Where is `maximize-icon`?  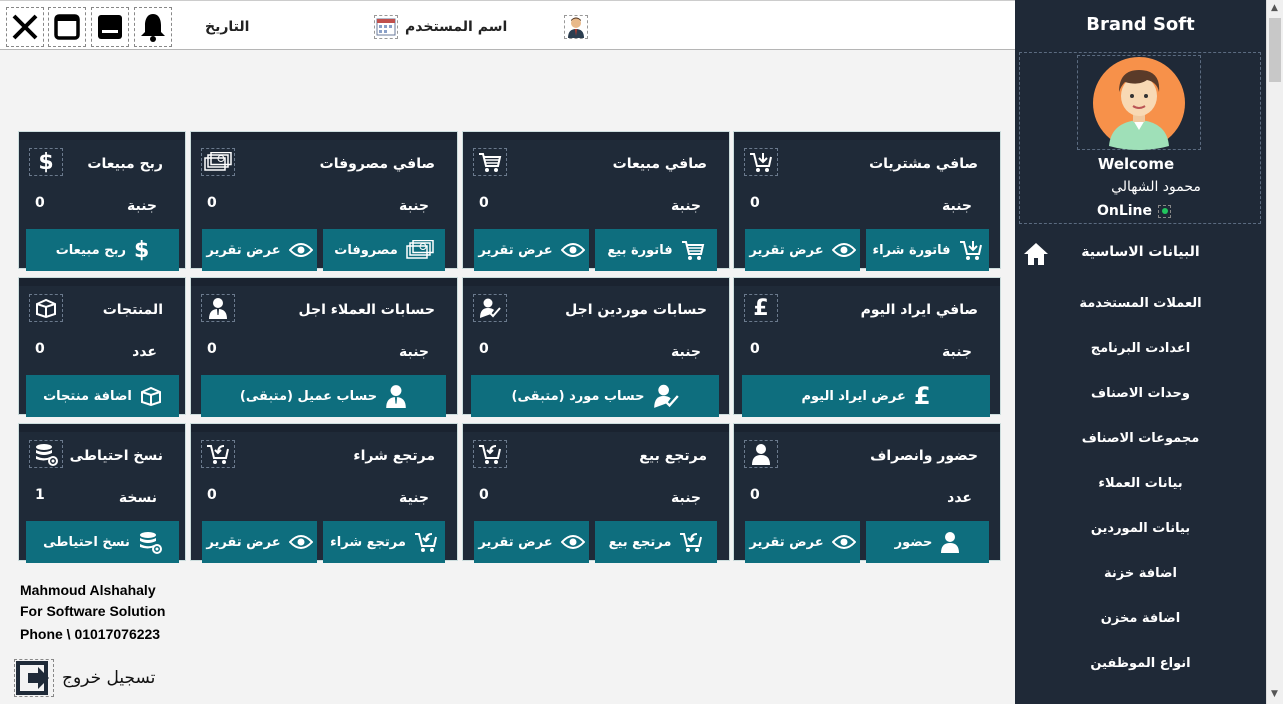
maximize-icon is located at coordinates (67, 27).